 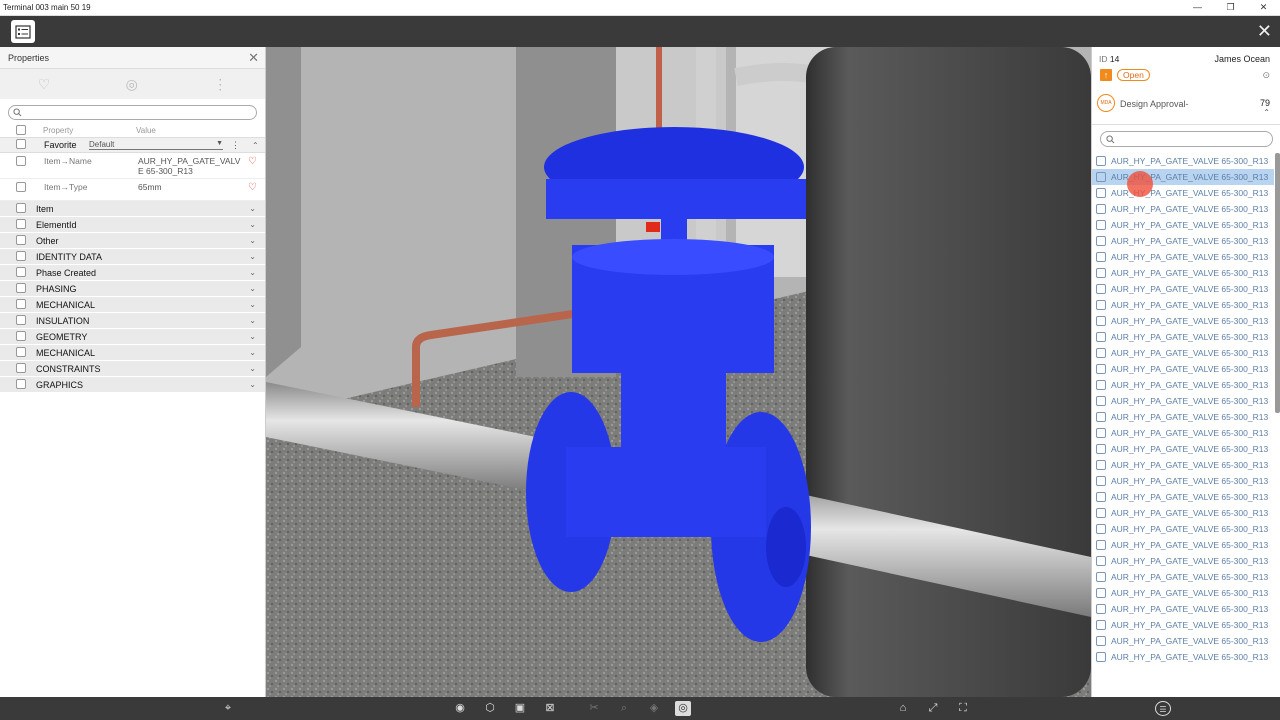 What do you see at coordinates (654, 708) in the screenshot?
I see `layers-icon: ◈` at bounding box center [654, 708].